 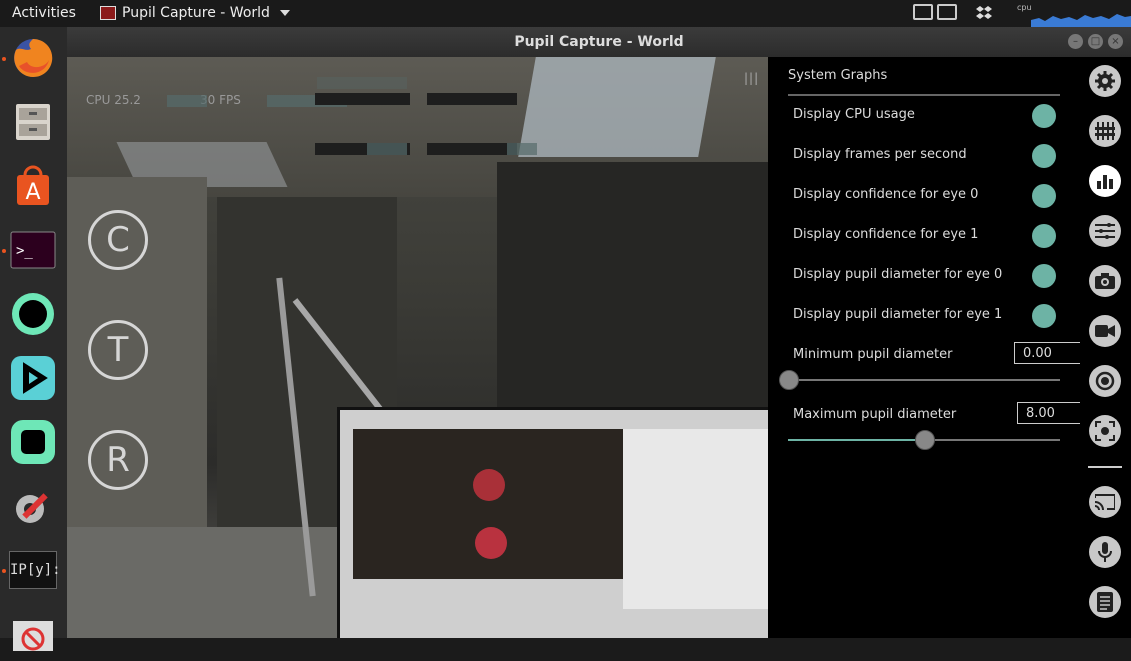 I want to click on plugin-icon-bar, so click(x=1105, y=347).